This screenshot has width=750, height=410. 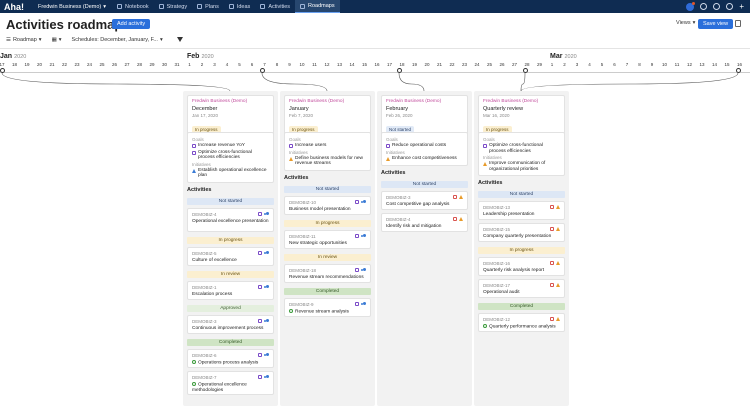 I want to click on activity-card: DEMOBIZ-9 Revenue stream analysis, so click(x=327, y=307).